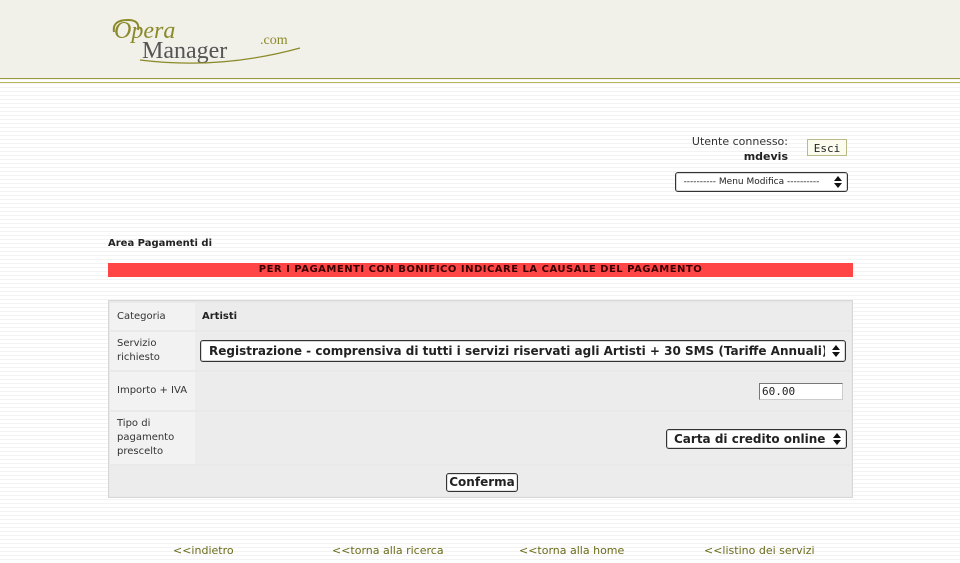 Image resolution: width=960 pixels, height=563 pixels. What do you see at coordinates (160, 243) in the screenshot?
I see `area-title: Area Pagamenti di` at bounding box center [160, 243].